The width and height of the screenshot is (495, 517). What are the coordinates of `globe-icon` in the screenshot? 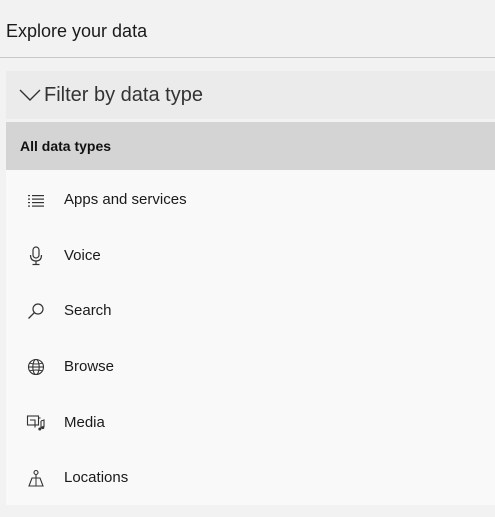 It's located at (36, 367).